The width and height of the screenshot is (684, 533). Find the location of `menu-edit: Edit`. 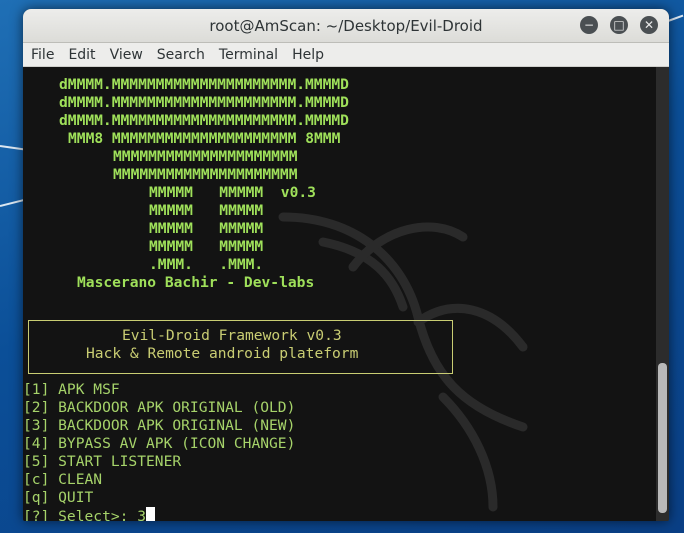

menu-edit: Edit is located at coordinates (81, 55).